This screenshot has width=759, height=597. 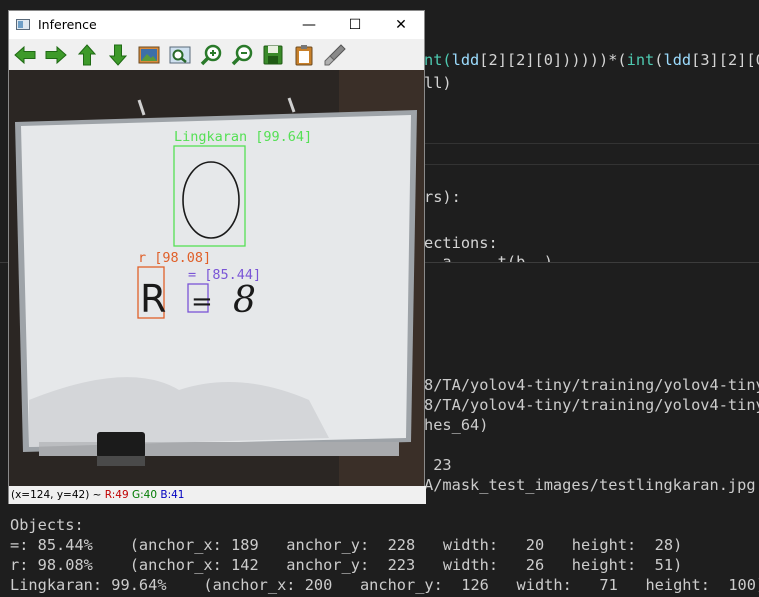 What do you see at coordinates (456, 425) in the screenshot?
I see `terminal-line: hes_64)` at bounding box center [456, 425].